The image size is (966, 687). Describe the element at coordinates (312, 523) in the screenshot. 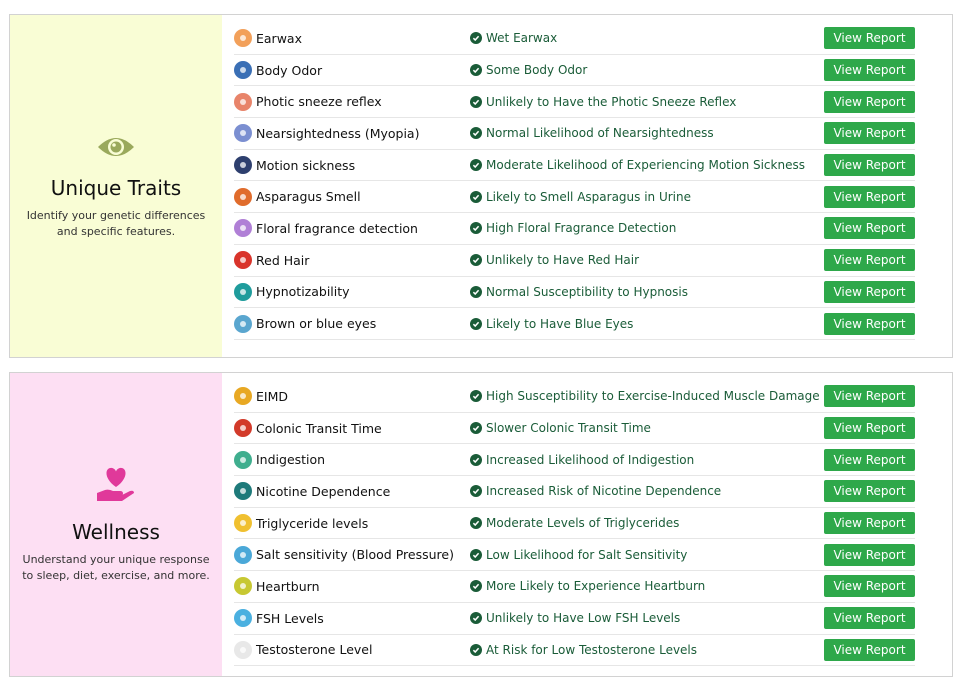

I see `trait-name: Triglyceride levels` at that location.